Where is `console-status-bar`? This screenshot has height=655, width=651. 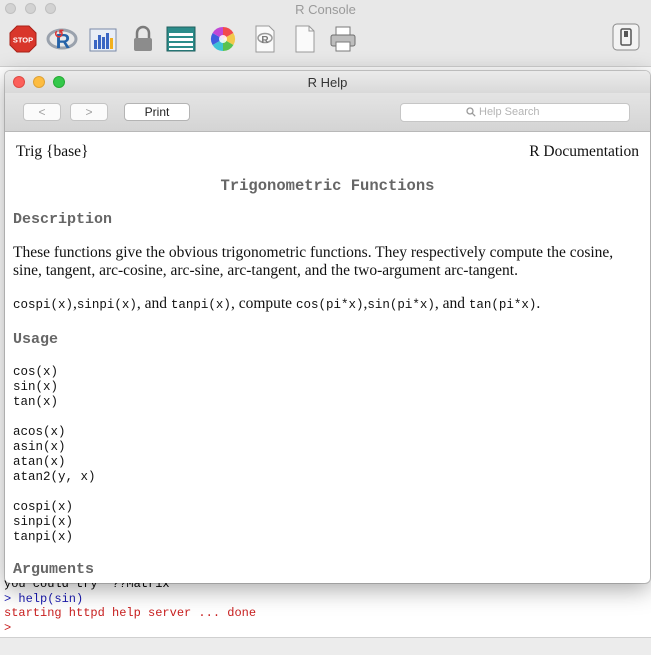
console-status-bar is located at coordinates (325, 646).